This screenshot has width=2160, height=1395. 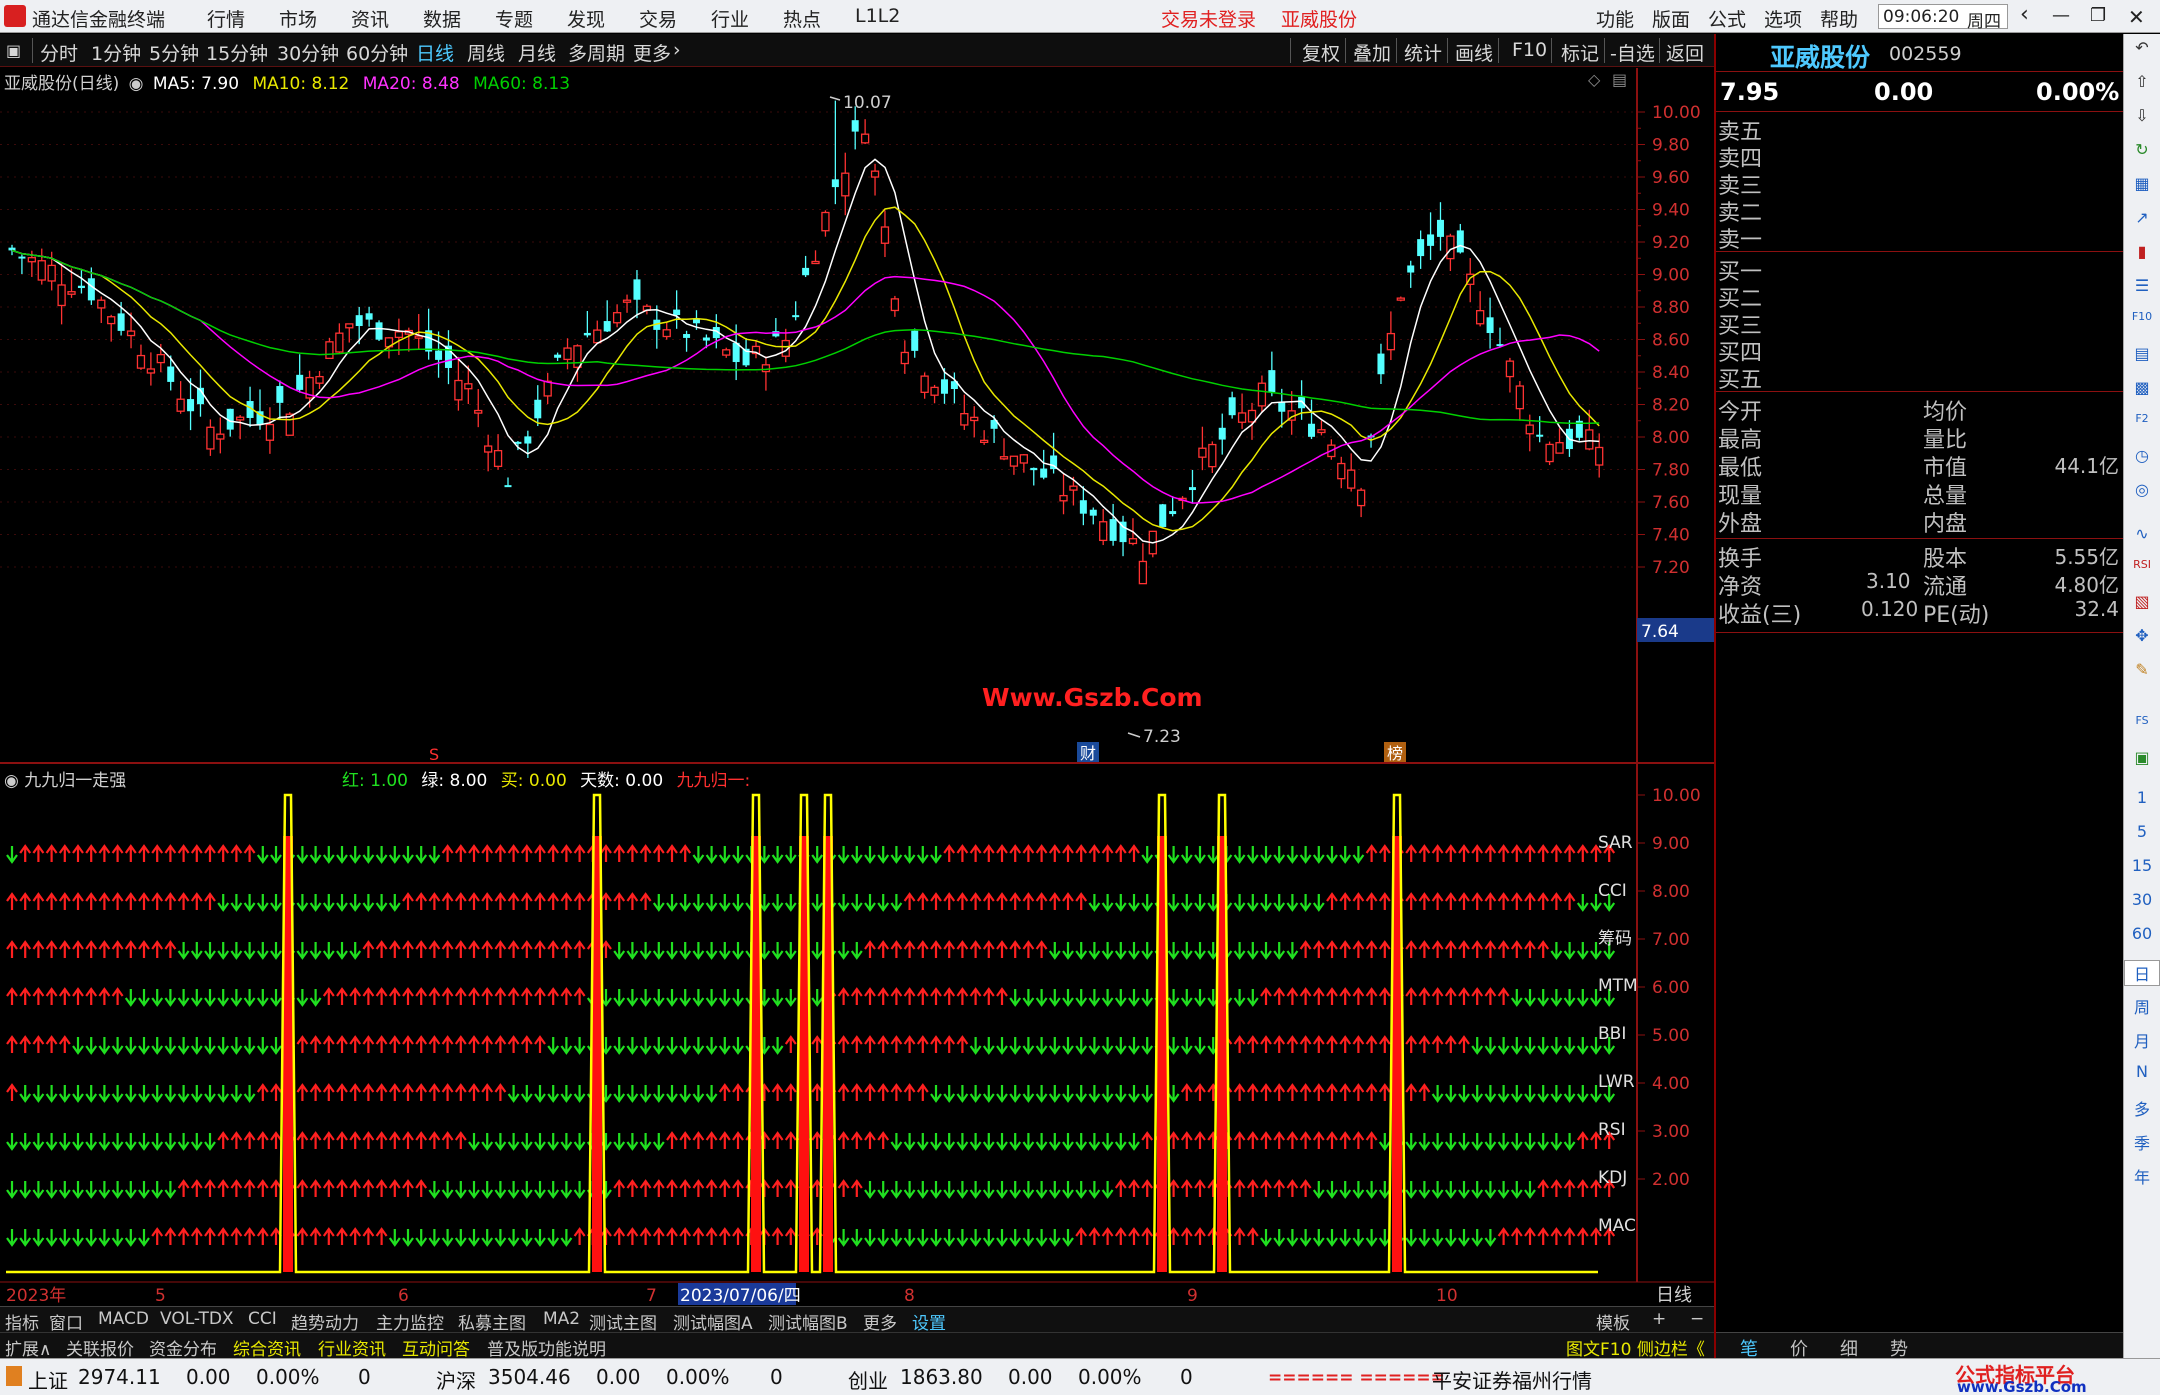 What do you see at coordinates (298, 18) in the screenshot?
I see `menu-shichang: 市场` at bounding box center [298, 18].